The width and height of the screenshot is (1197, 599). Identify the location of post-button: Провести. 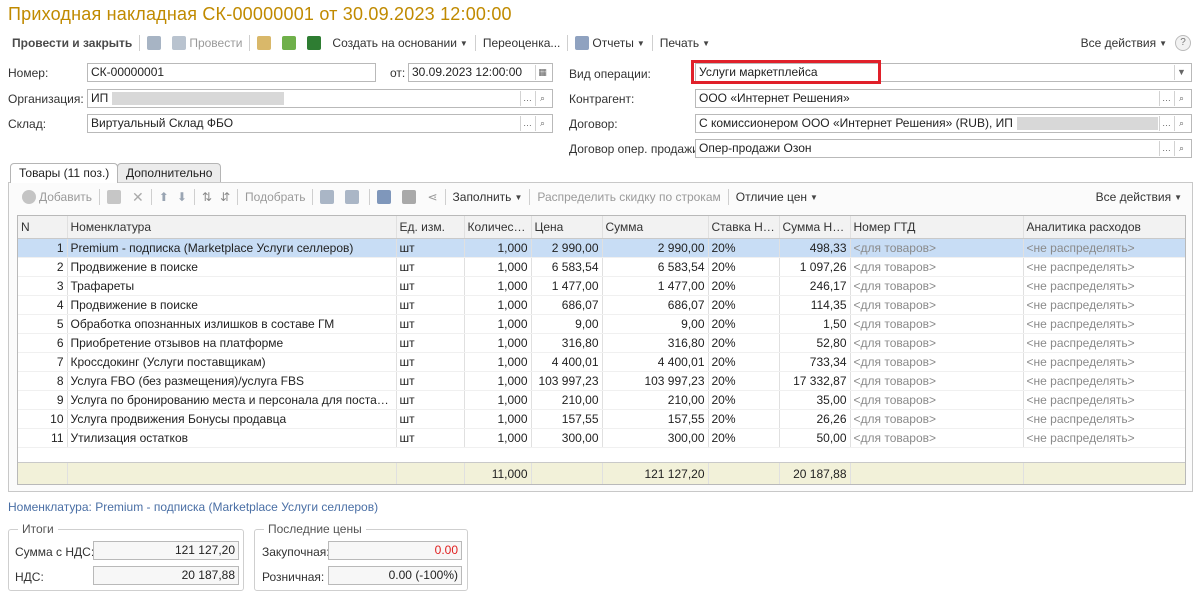
(207, 43).